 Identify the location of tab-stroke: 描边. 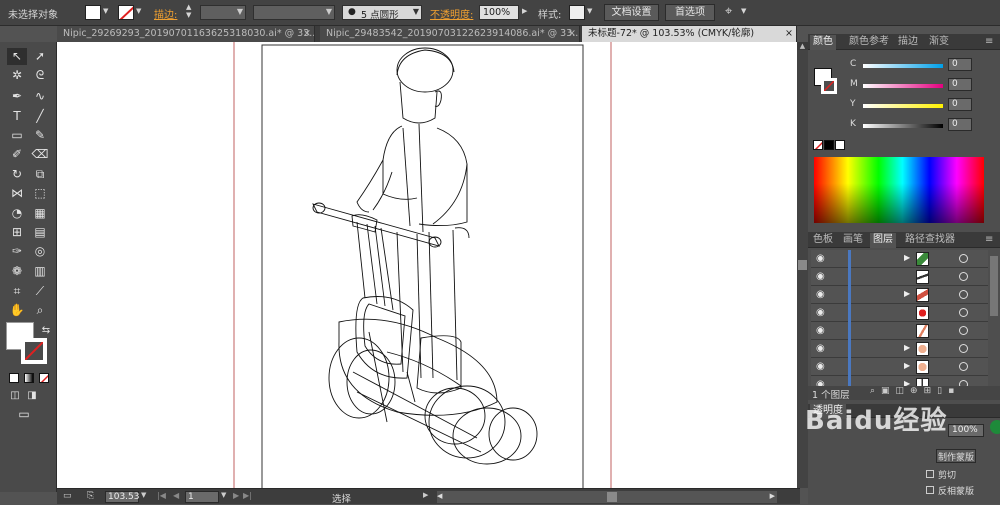
(908, 42).